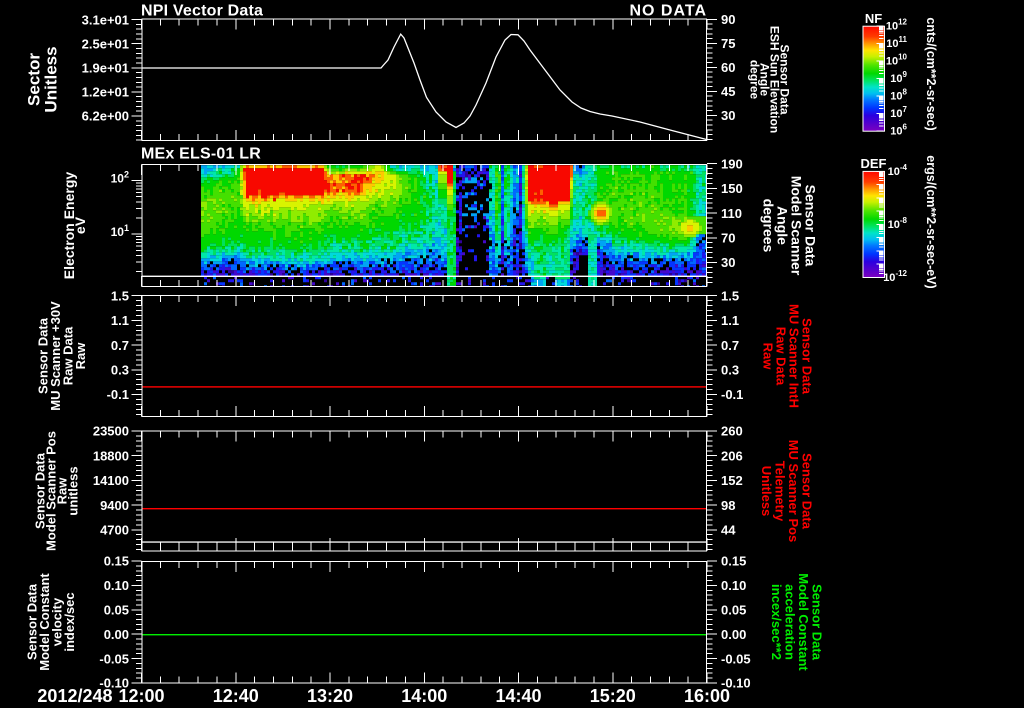 This screenshot has width=1024, height=708. What do you see at coordinates (728, 19) in the screenshot?
I see `svg-text: 90` at bounding box center [728, 19].